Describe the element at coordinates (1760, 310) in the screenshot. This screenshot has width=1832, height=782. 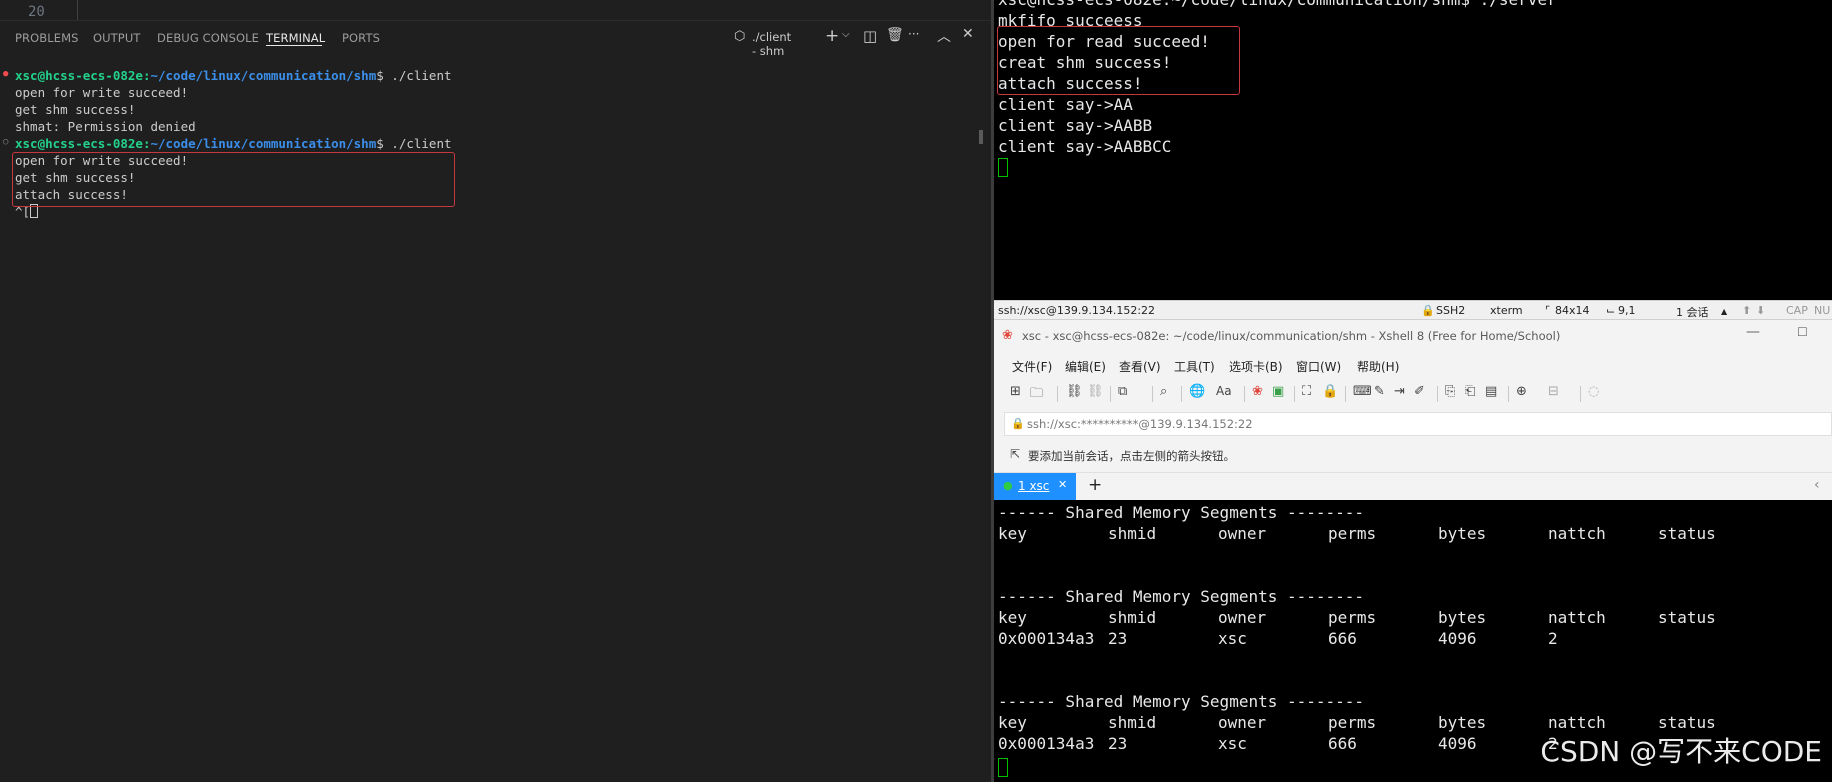
I see `scroll-down-icon: ⬇` at that location.